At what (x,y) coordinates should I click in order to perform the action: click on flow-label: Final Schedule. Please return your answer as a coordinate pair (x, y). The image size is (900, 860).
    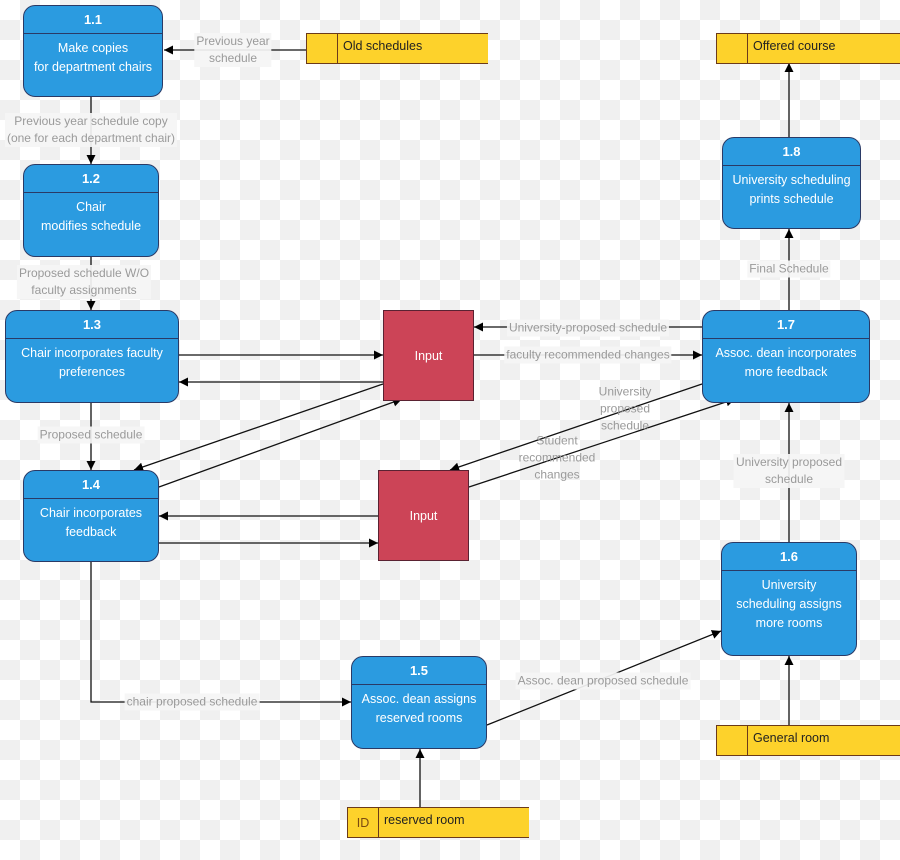
    Looking at the image, I should click on (789, 269).